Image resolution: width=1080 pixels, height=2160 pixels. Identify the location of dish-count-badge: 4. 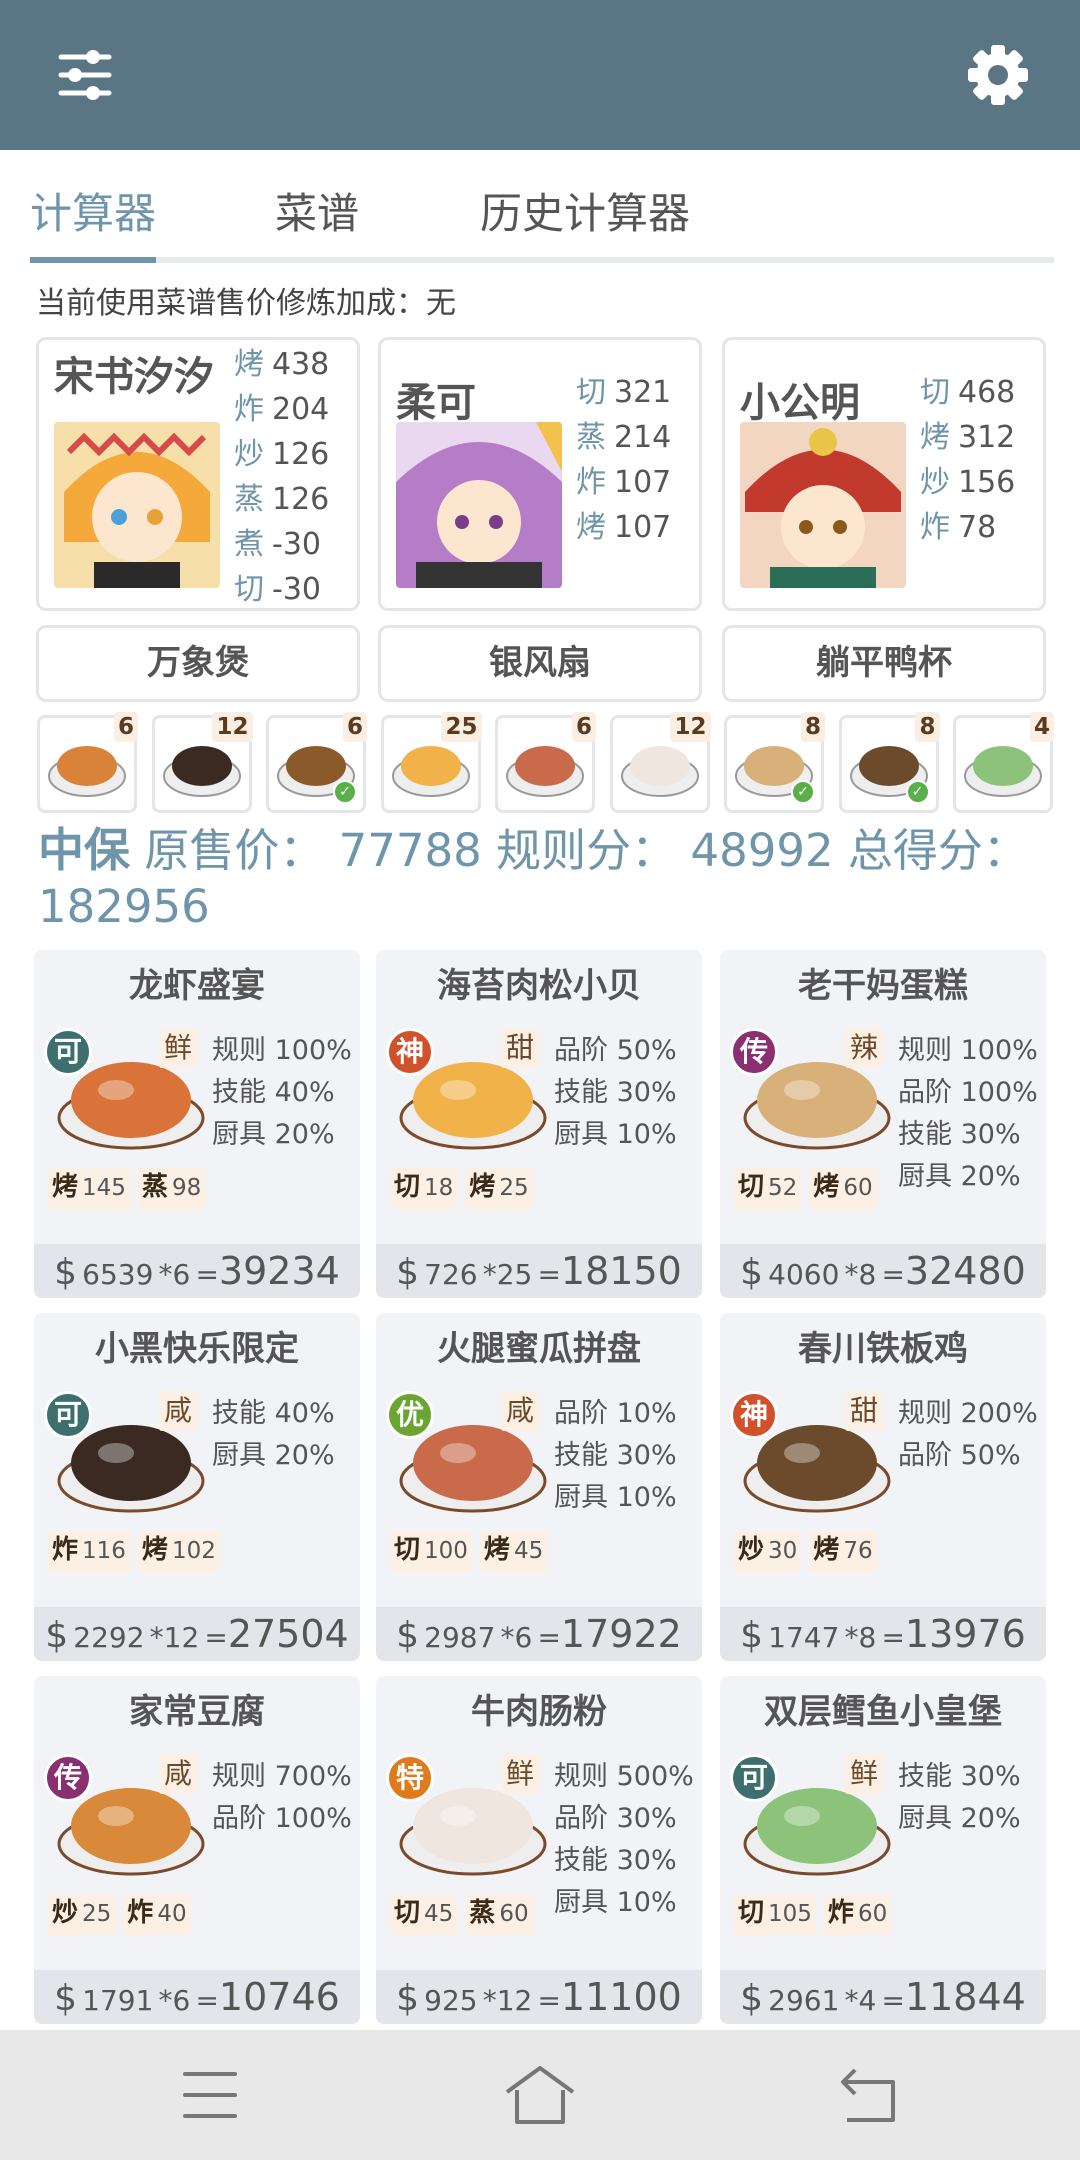
(1041, 727).